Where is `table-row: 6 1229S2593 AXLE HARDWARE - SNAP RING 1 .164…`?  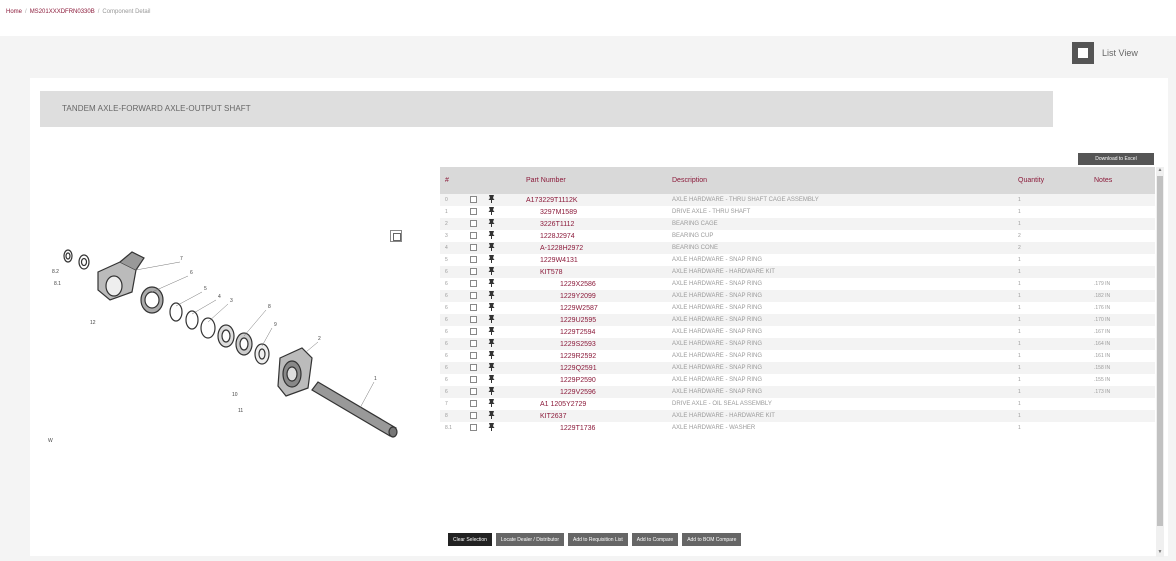
table-row: 6 1229S2593 AXLE HARDWARE - SNAP RING 1 .164… is located at coordinates (797, 344).